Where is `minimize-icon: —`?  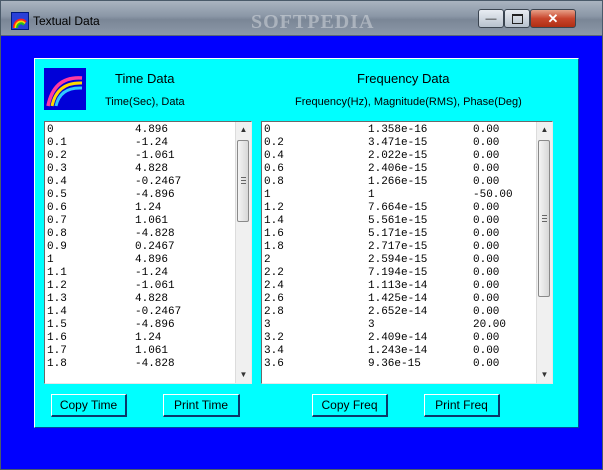 minimize-icon: — is located at coordinates (491, 18).